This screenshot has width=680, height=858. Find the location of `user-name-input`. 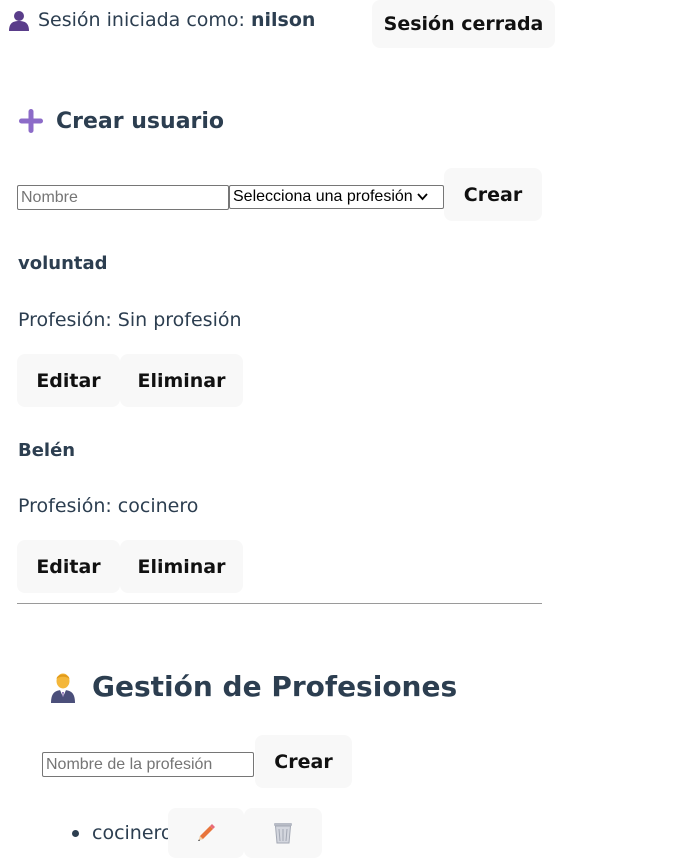

user-name-input is located at coordinates (123, 197).